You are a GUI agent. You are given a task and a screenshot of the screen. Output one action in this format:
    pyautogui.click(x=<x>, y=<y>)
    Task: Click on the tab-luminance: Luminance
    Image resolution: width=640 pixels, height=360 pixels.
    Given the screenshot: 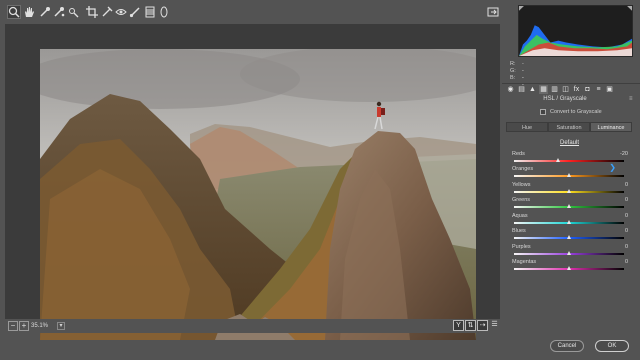 What is the action you would take?
    pyautogui.click(x=611, y=127)
    